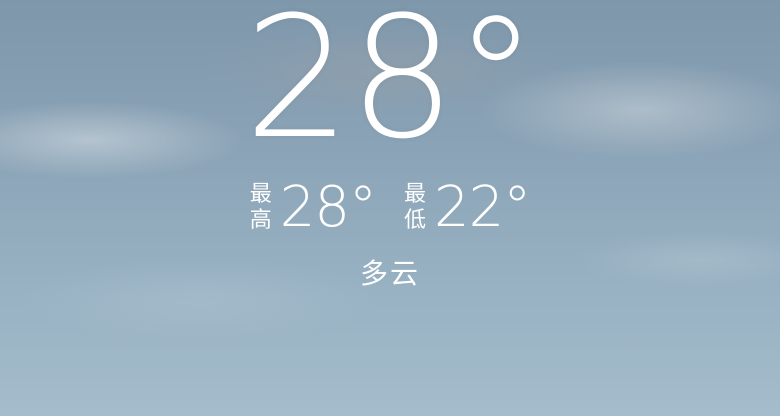 This screenshot has width=780, height=416. I want to click on low-temperature-value: 22°, so click(482, 207).